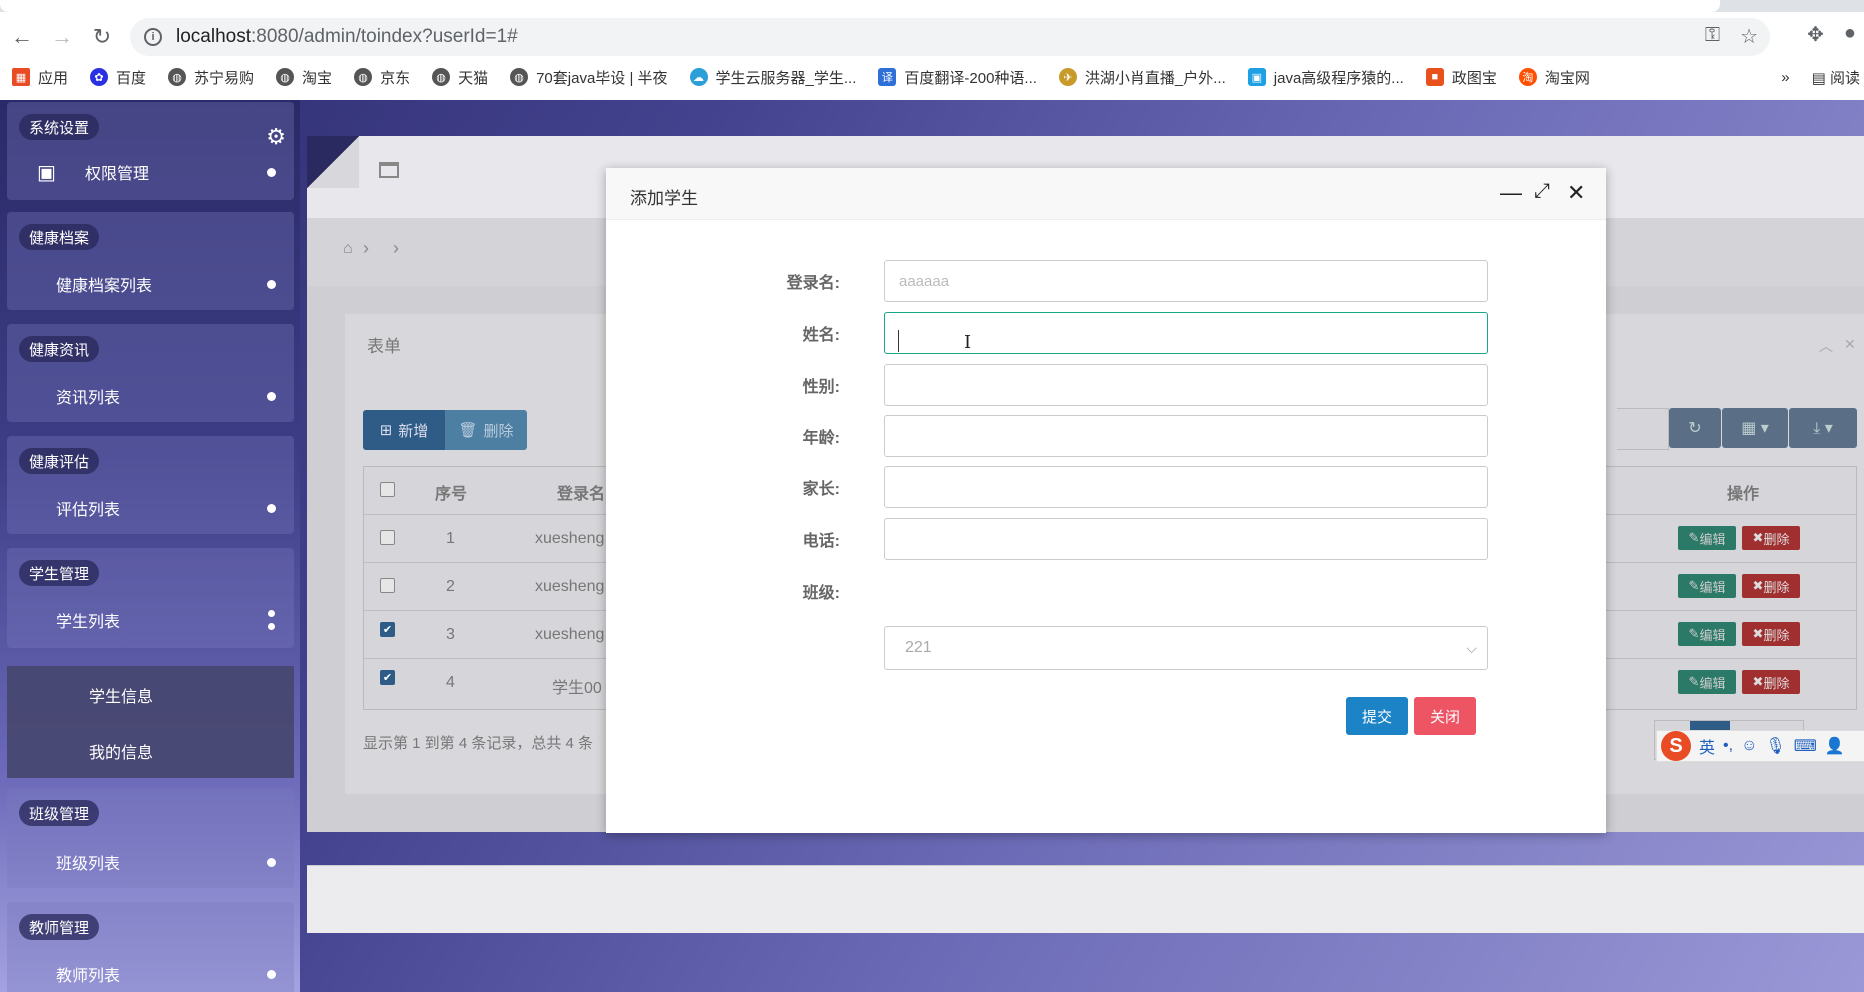 The image size is (1864, 992). I want to click on extensions-icon: ✥, so click(1815, 34).